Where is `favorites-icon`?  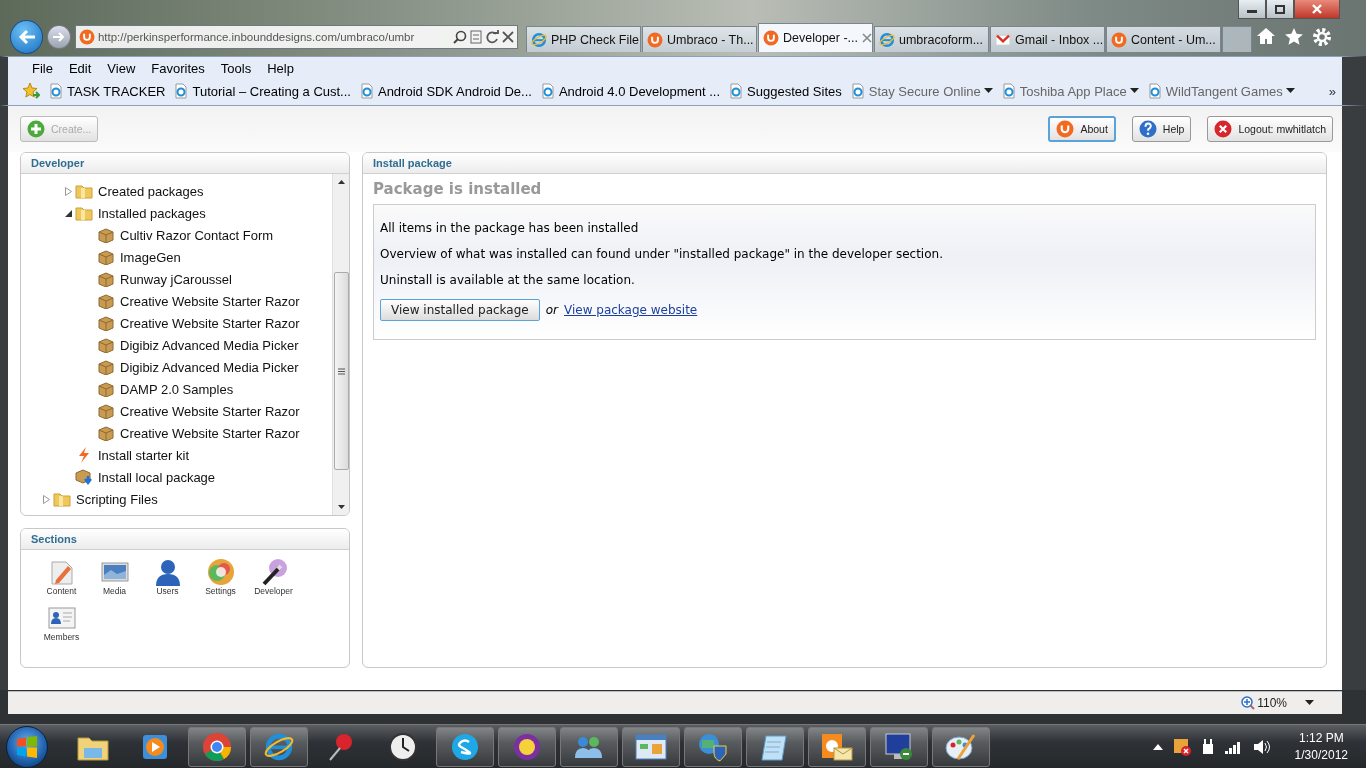
favorites-icon is located at coordinates (31, 91).